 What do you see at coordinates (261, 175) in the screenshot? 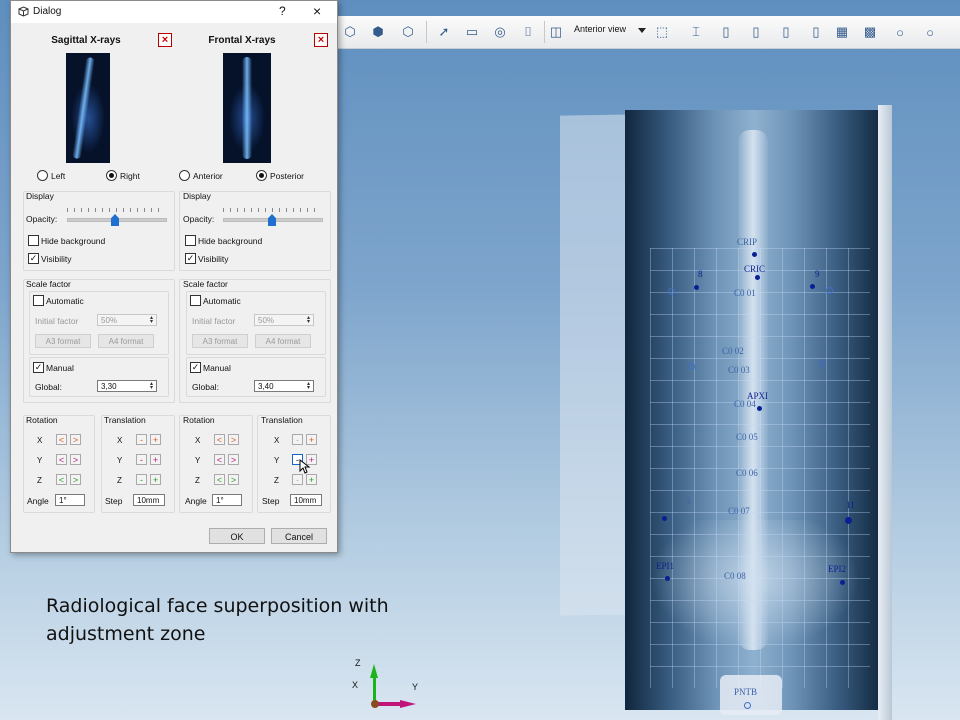
I see `radio-posterior` at bounding box center [261, 175].